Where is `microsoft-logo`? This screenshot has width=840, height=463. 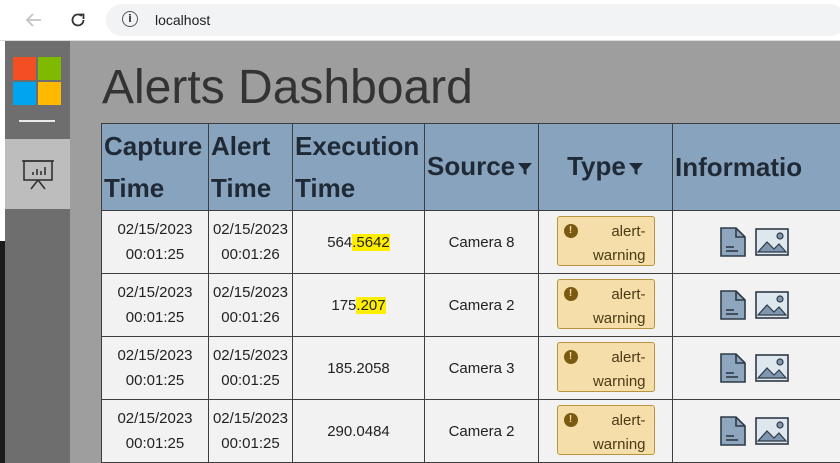 microsoft-logo is located at coordinates (37, 81).